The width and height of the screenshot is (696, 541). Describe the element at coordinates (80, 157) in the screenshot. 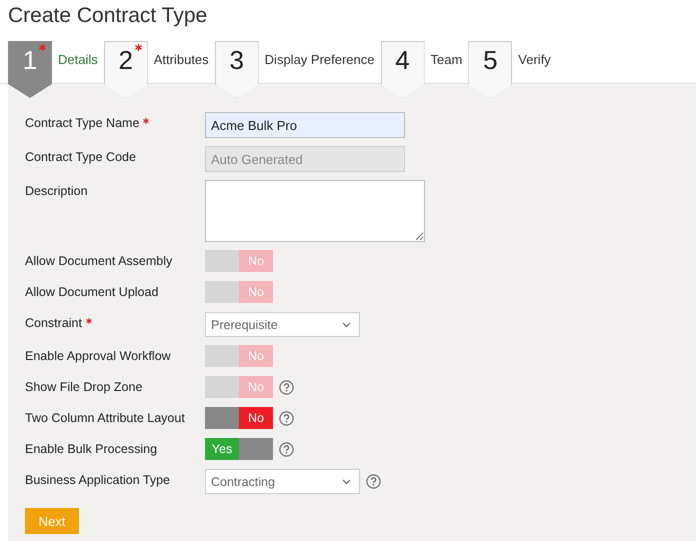

I see `field-label: Contract Type Code` at that location.